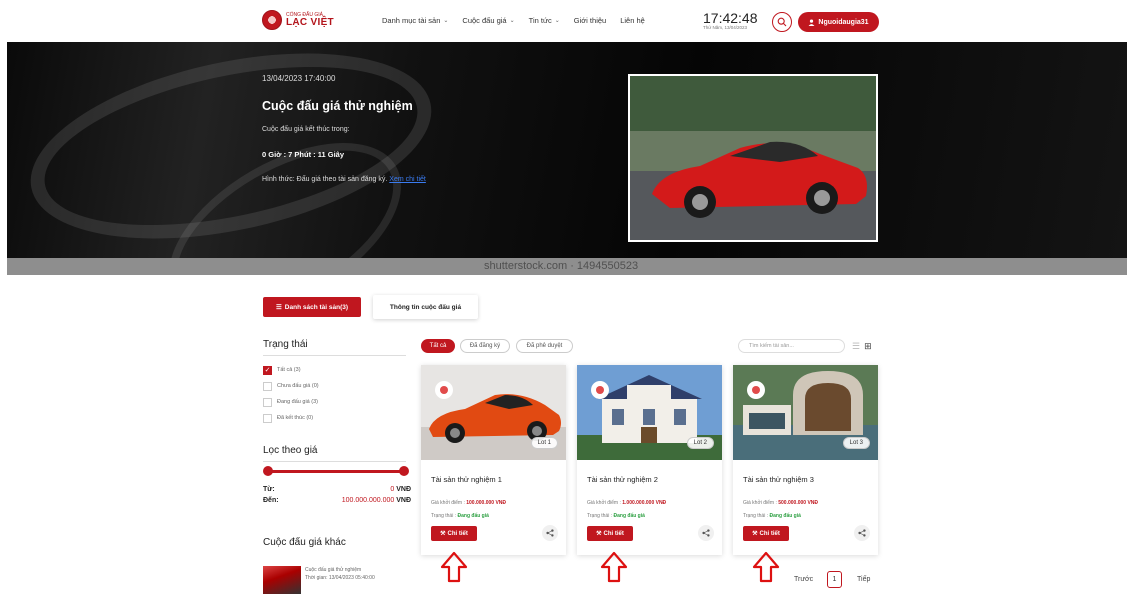 The height and width of the screenshot is (594, 1127). Describe the element at coordinates (290, 450) in the screenshot. I see `price-filter-title: Lọc theo giá` at that location.